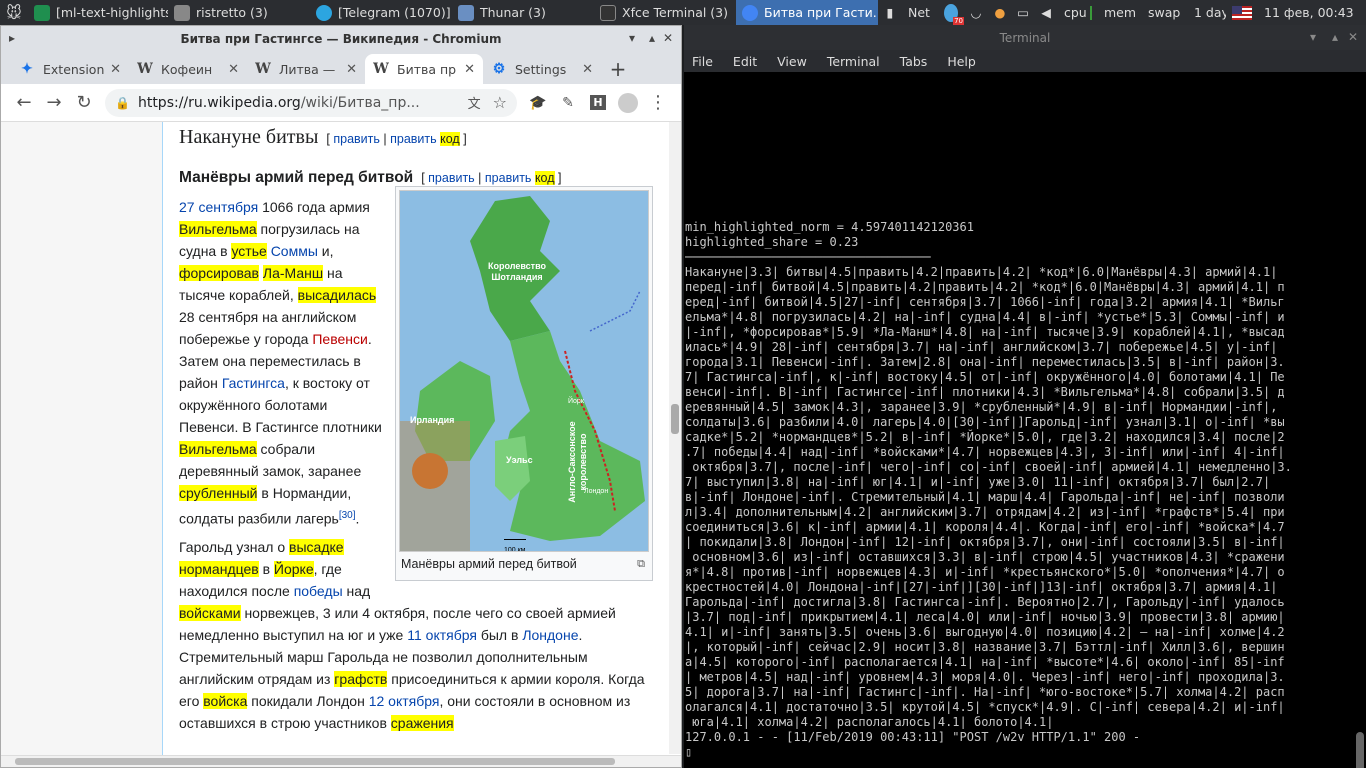 The image size is (1366, 768). I want to click on link-11-oct: 11 октября, so click(442, 635).